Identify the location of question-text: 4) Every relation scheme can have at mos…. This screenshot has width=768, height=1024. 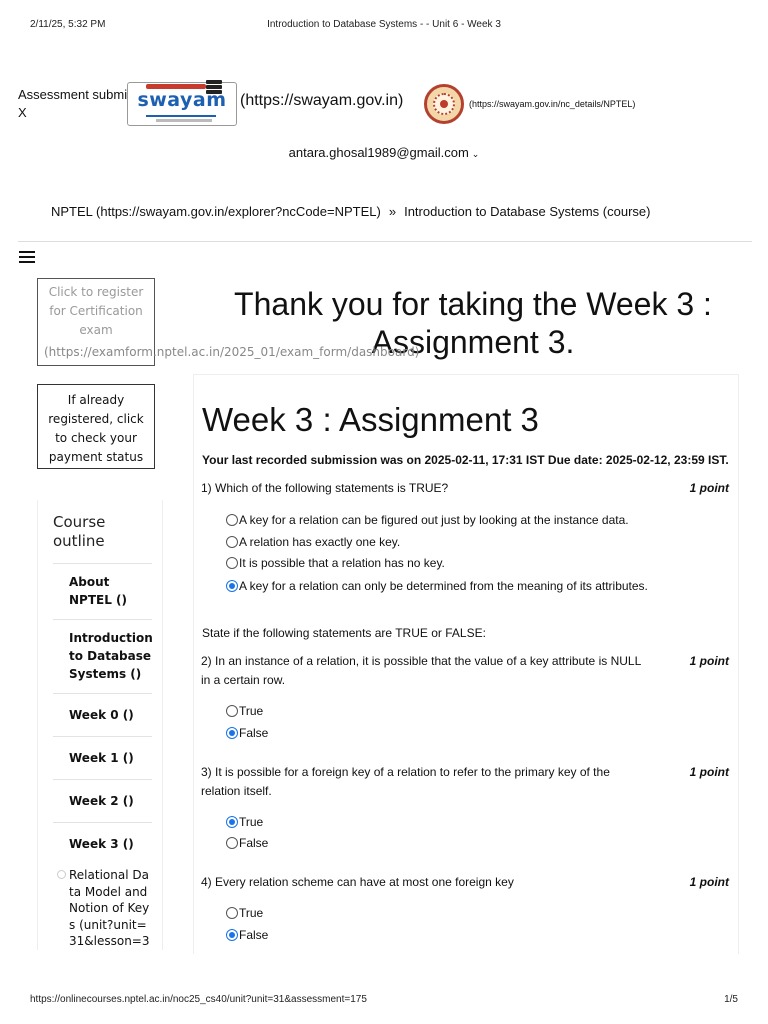
(357, 882).